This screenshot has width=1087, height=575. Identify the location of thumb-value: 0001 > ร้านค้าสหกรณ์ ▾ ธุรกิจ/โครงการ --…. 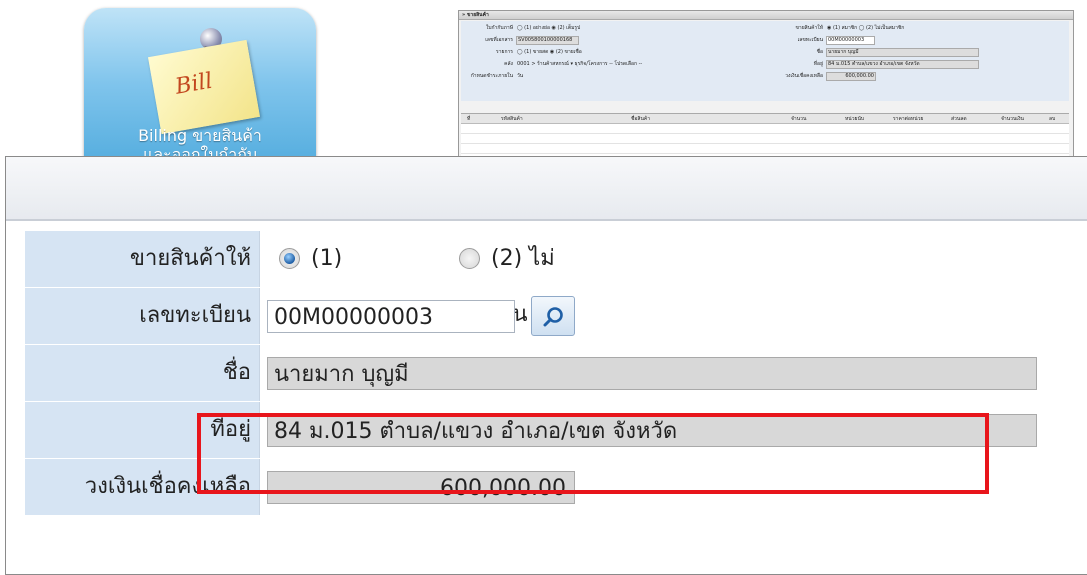
(580, 64).